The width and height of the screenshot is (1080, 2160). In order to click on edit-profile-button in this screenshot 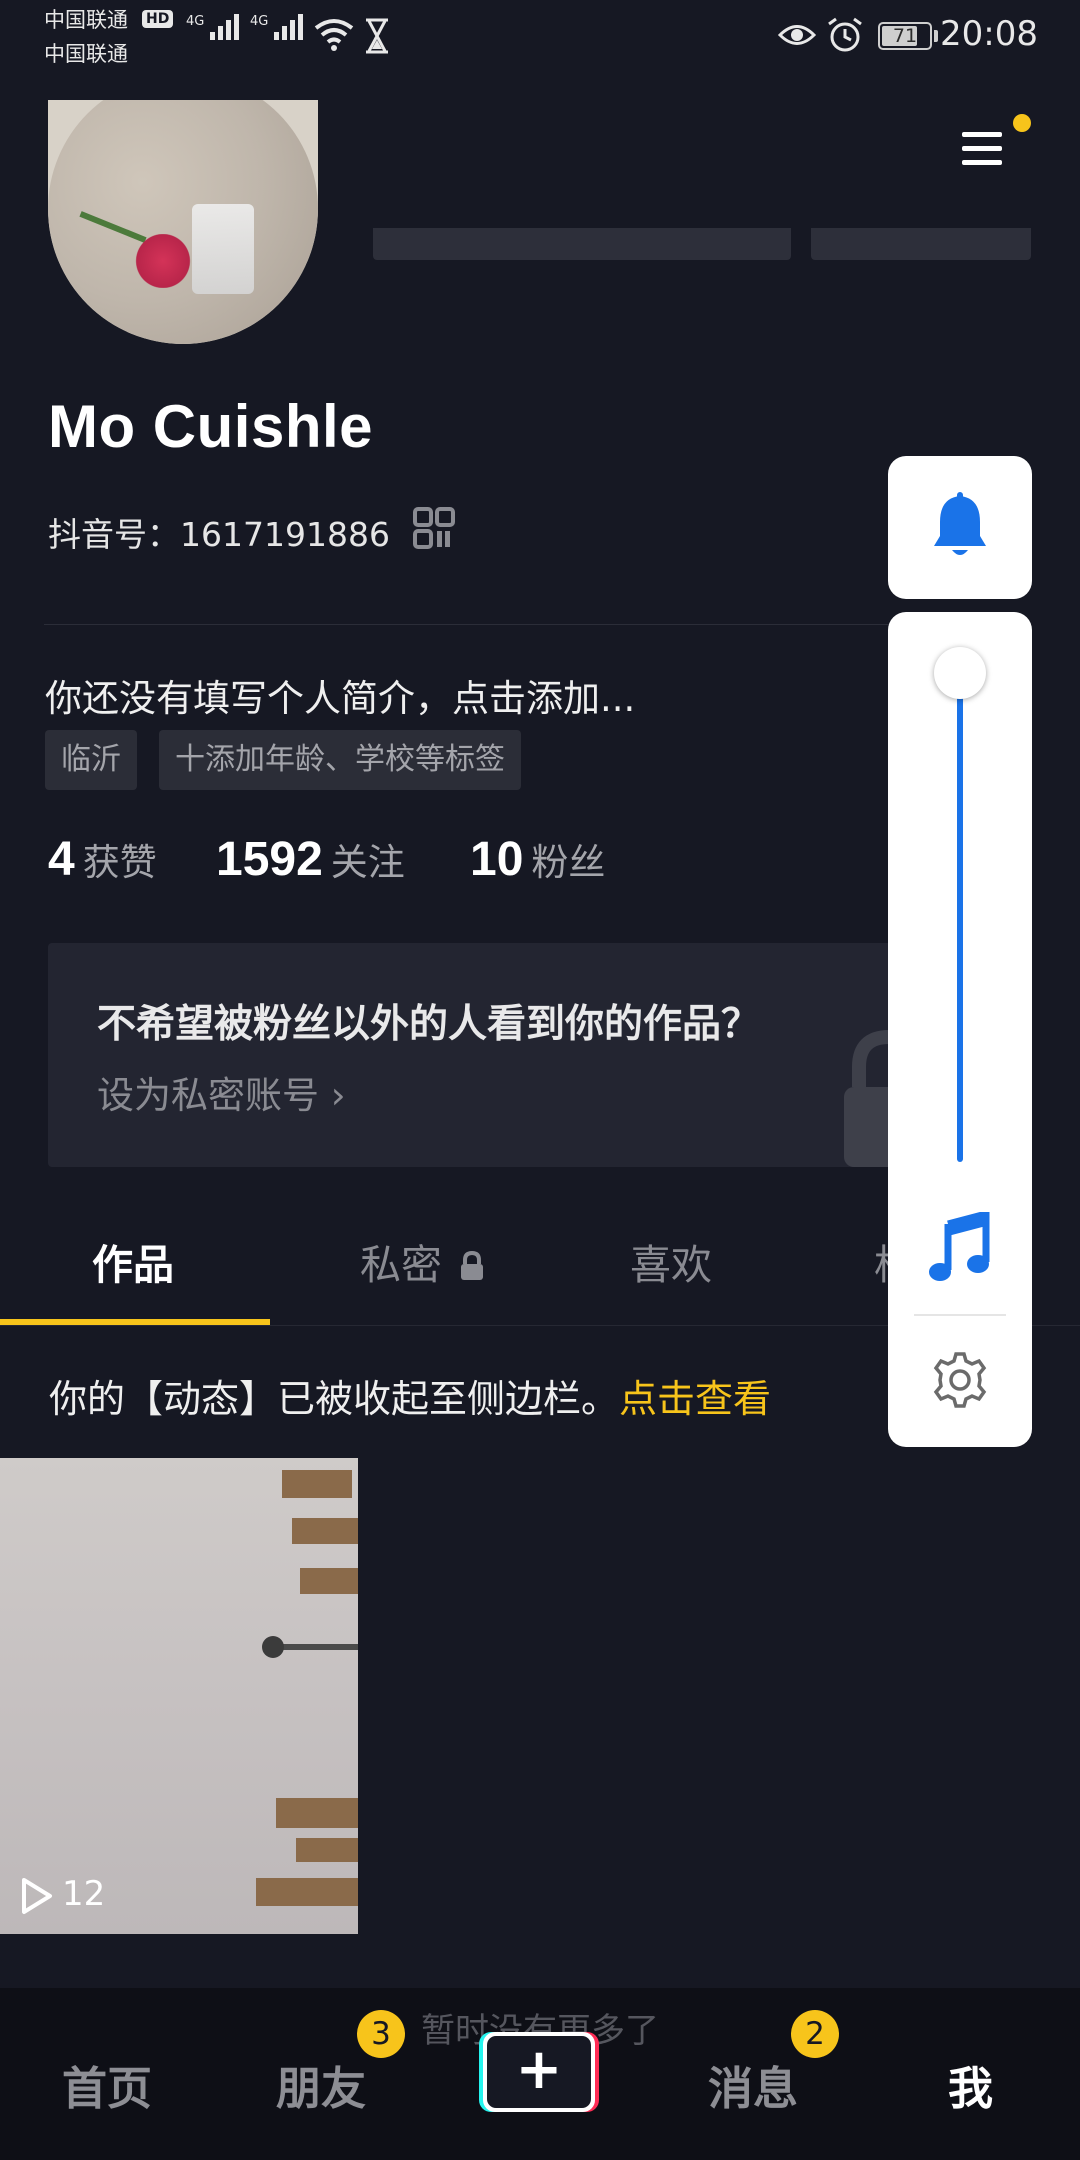, I will do `click(582, 244)`.